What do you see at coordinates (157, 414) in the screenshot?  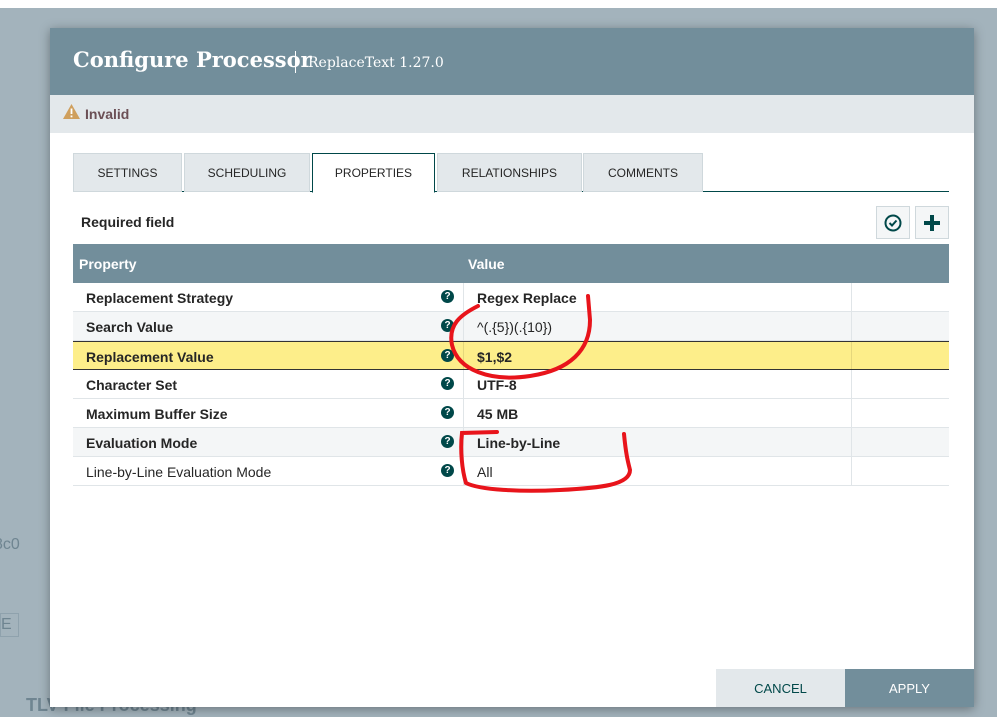 I see `property-name: Maximum Buffer Size` at bounding box center [157, 414].